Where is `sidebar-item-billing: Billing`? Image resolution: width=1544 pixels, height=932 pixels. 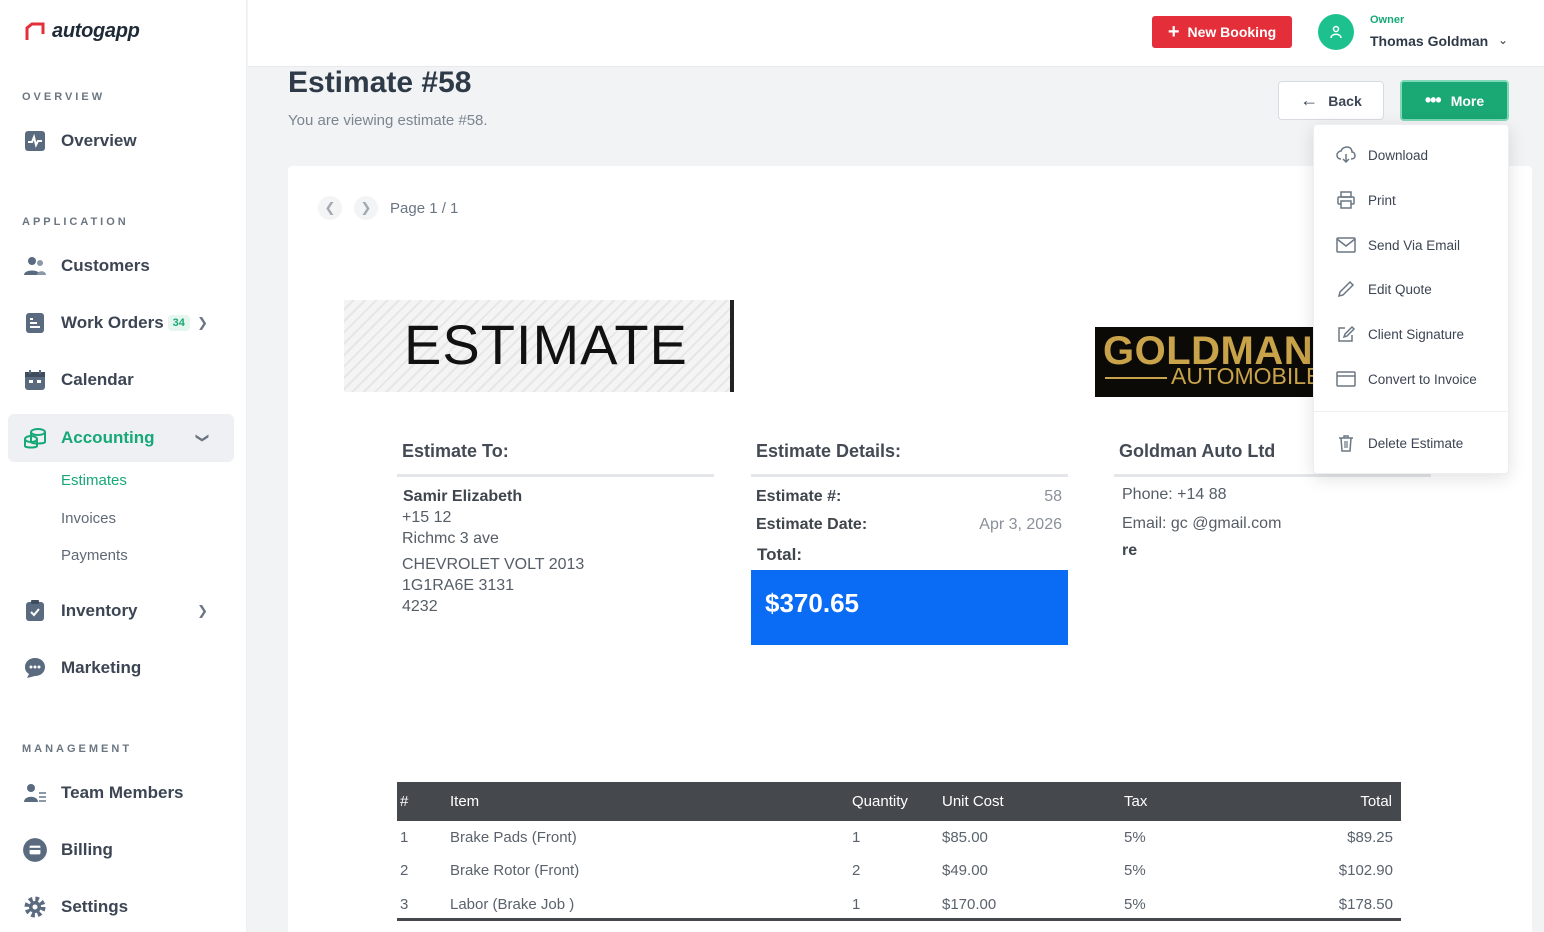 sidebar-item-billing: Billing is located at coordinates (121, 850).